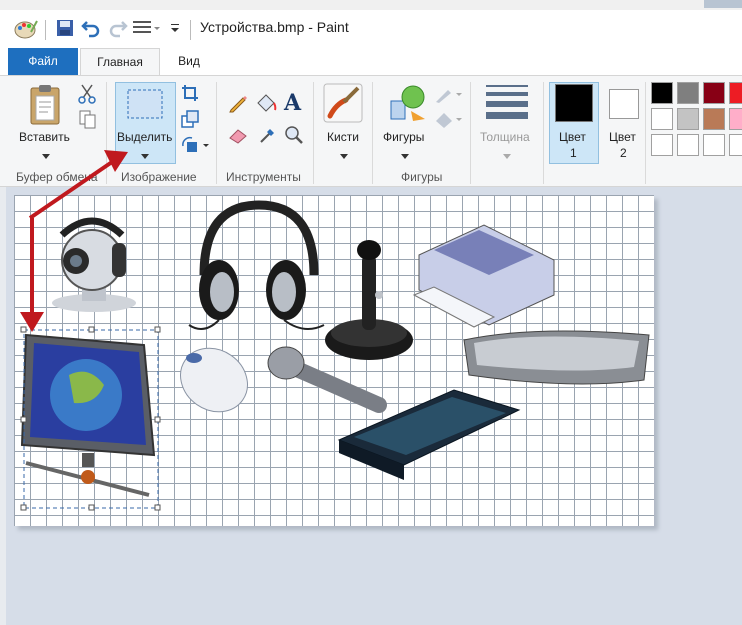 Image resolution: width=742 pixels, height=625 pixels. I want to click on magnifier-icon, so click(294, 136).